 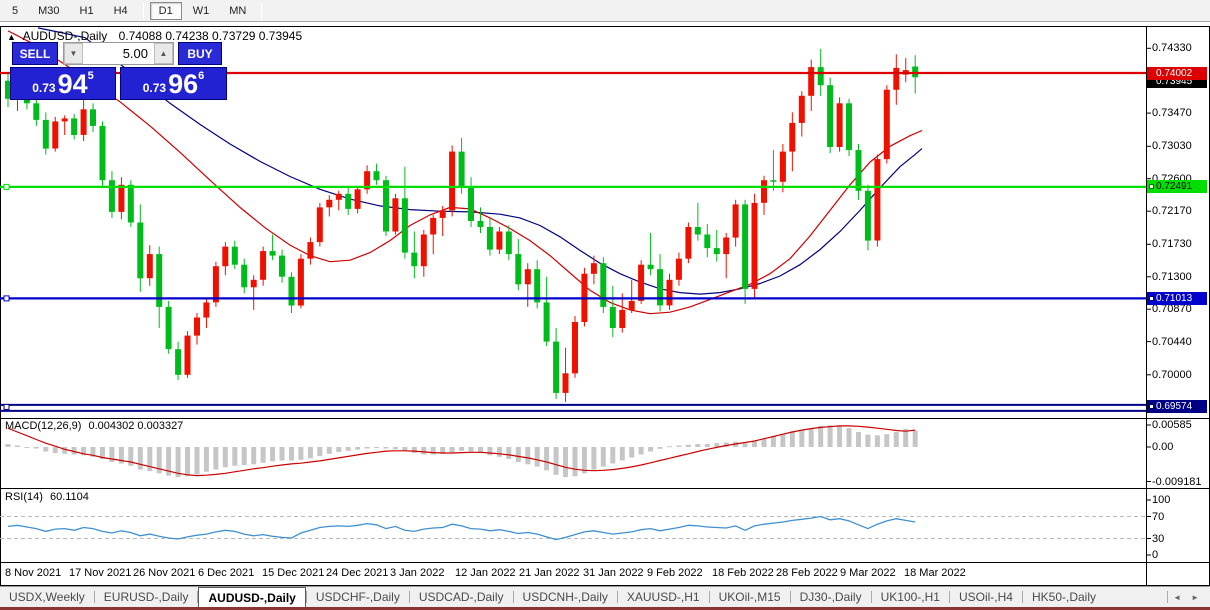 What do you see at coordinates (15, 11) in the screenshot?
I see `timeframe-button-5: 5` at bounding box center [15, 11].